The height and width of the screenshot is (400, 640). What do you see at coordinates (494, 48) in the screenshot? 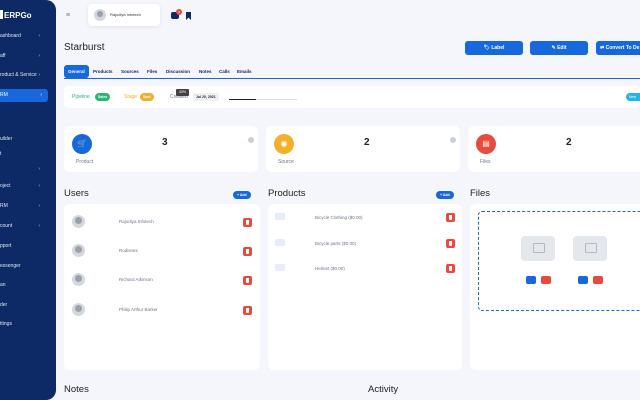
I see `label-button: 🏷 Label` at bounding box center [494, 48].